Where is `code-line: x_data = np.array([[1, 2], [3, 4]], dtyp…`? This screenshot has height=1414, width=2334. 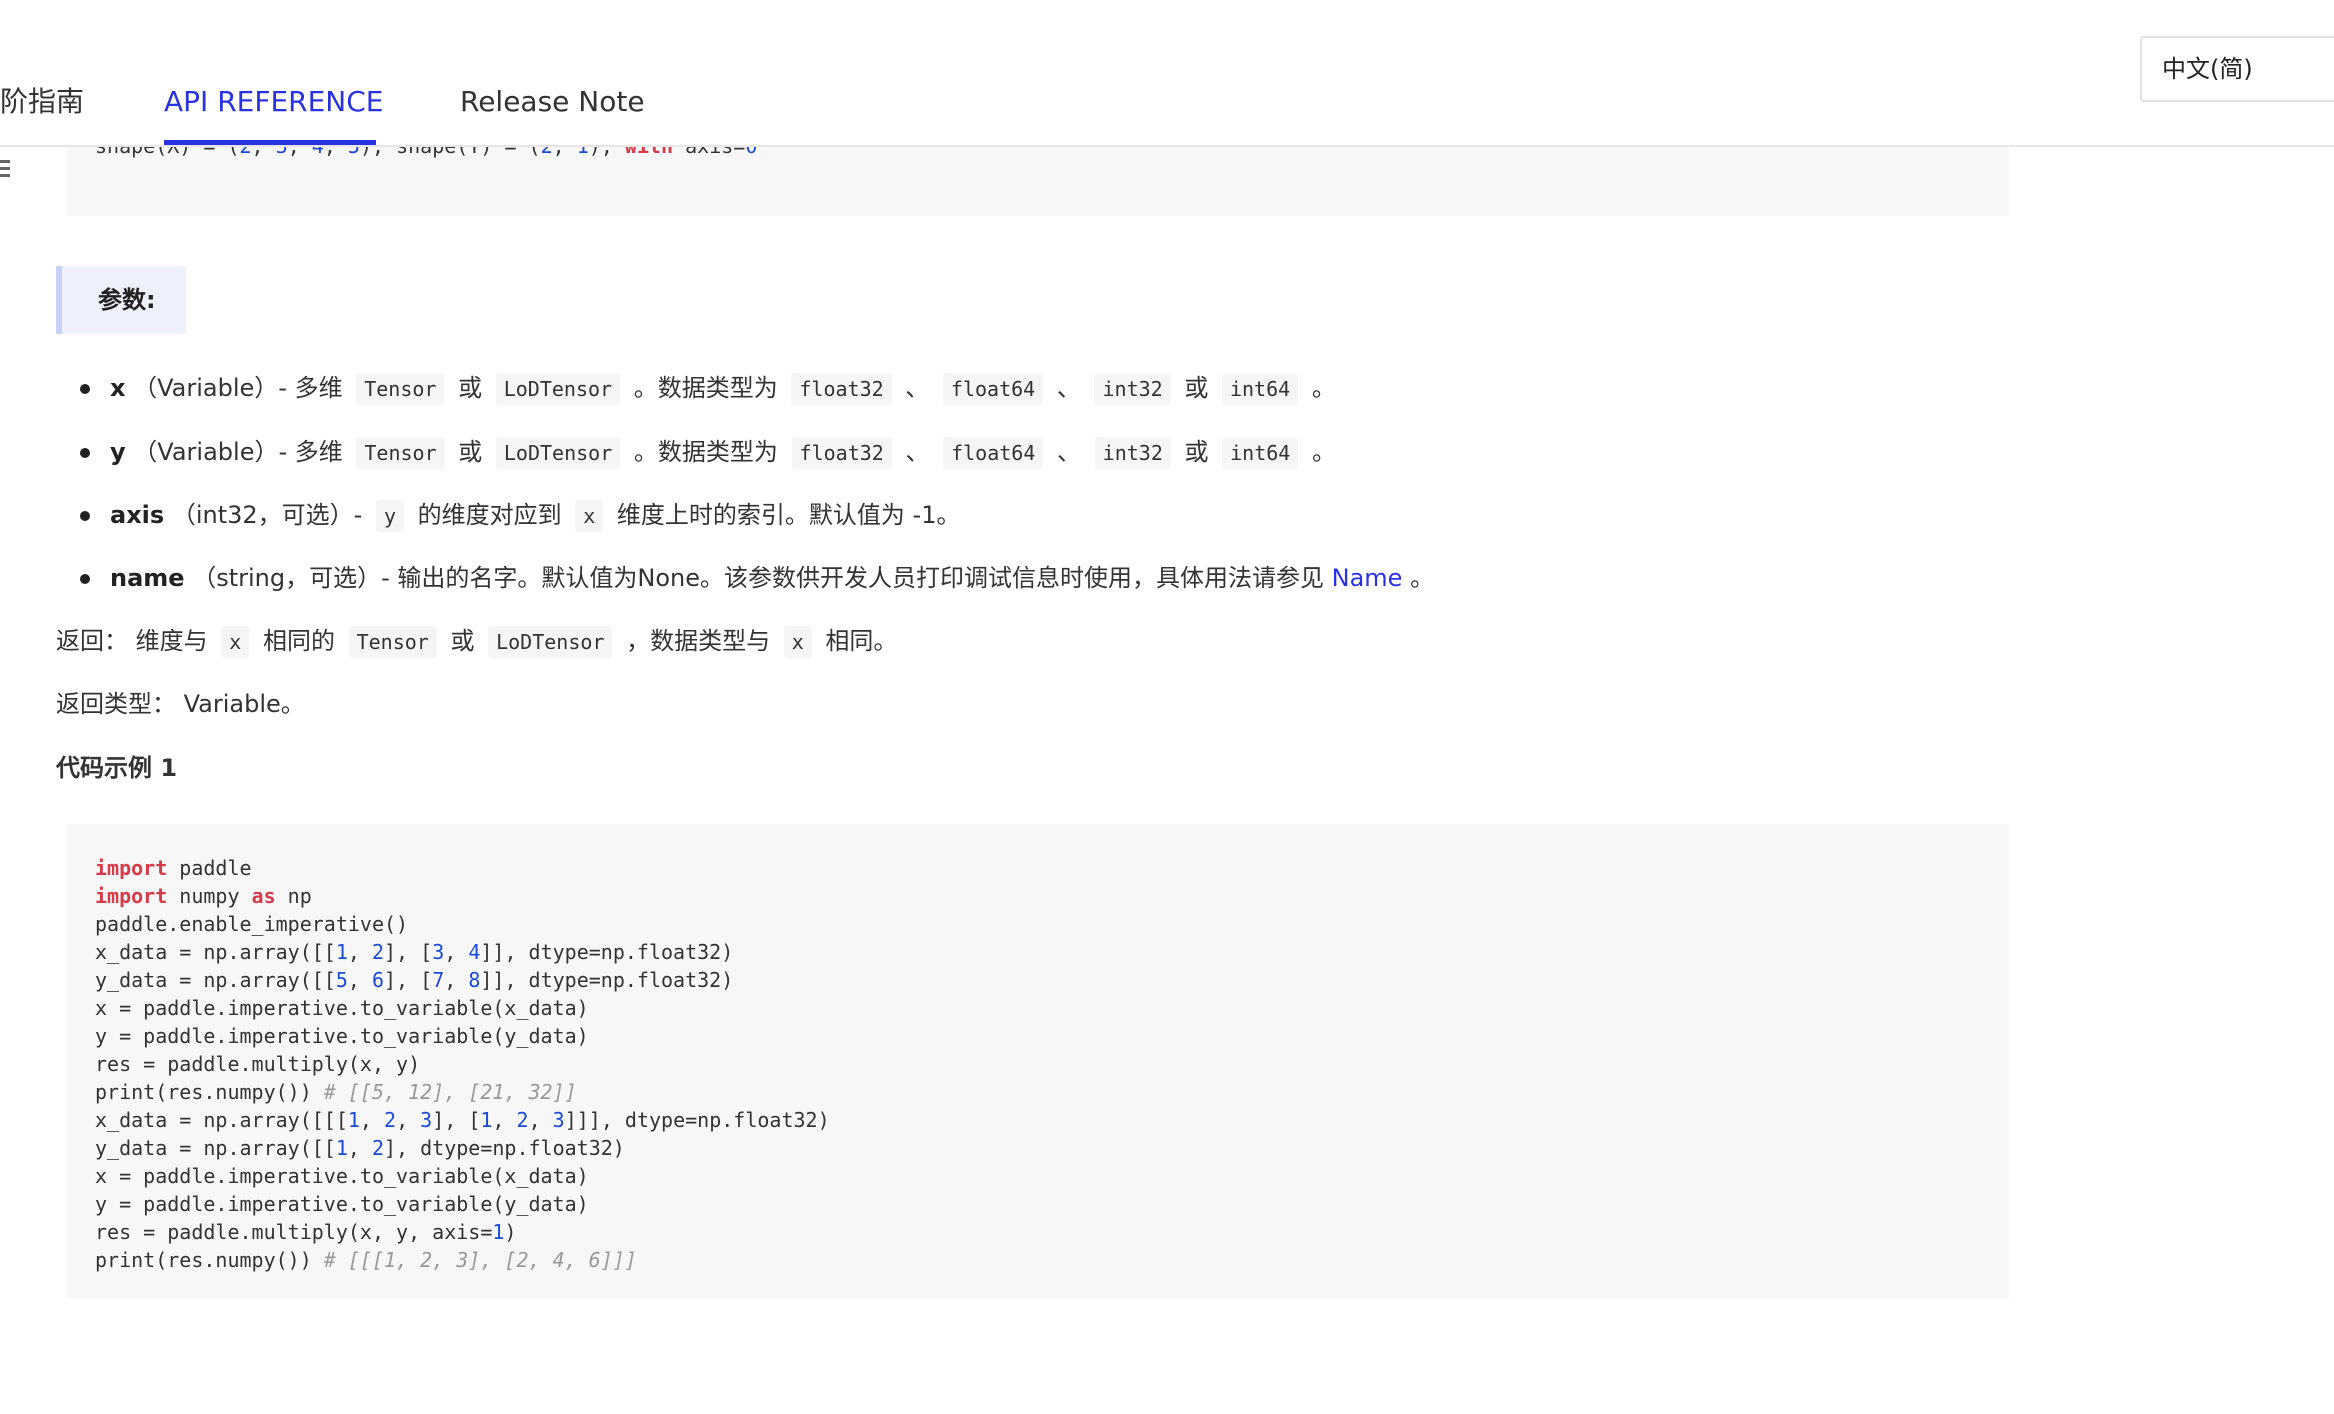
code-line: x_data = np.array([[1, 2], [3, 4]], dtyp… is located at coordinates (1038, 952).